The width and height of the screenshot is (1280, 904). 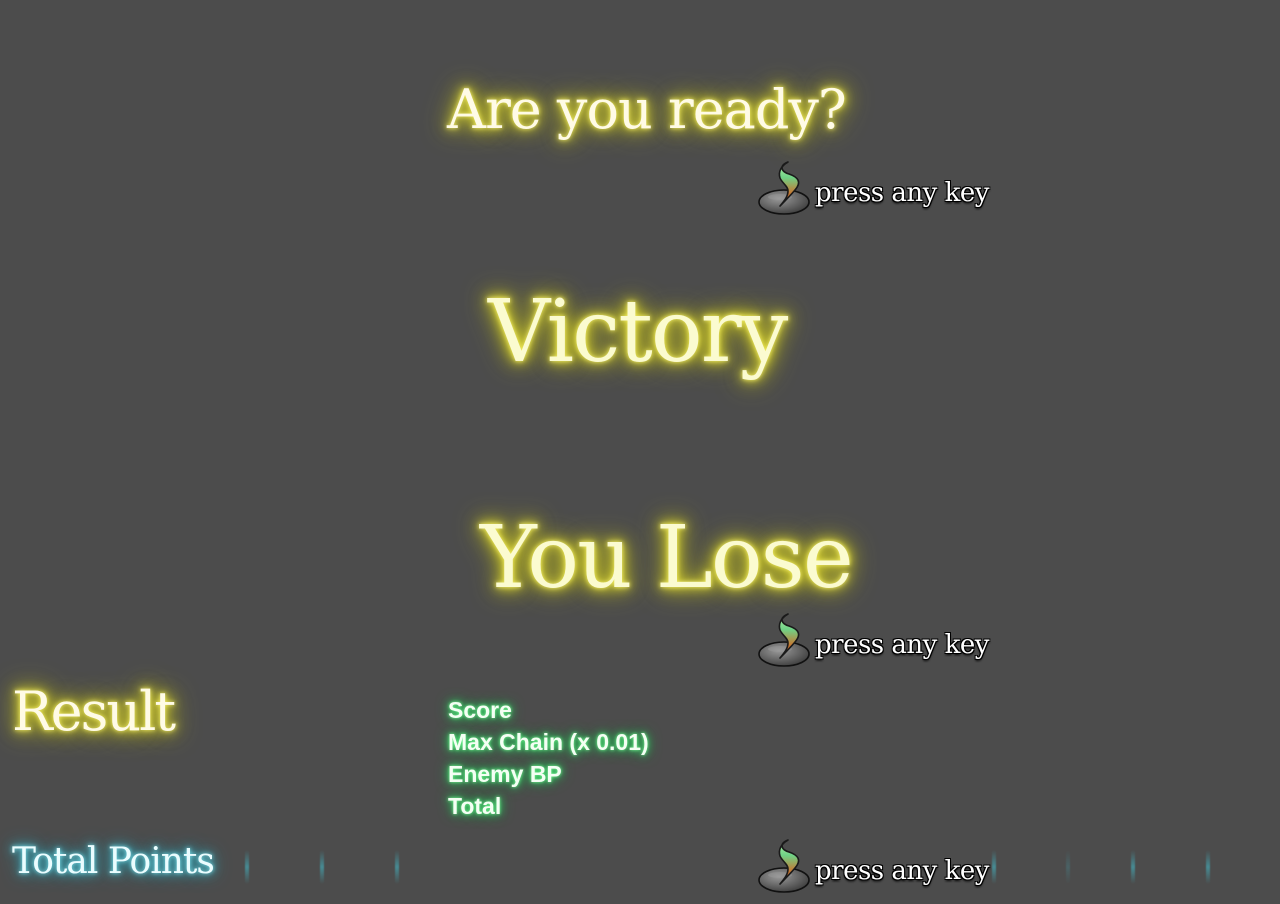 What do you see at coordinates (667, 558) in the screenshot?
I see `you-lose-title: You Lose` at bounding box center [667, 558].